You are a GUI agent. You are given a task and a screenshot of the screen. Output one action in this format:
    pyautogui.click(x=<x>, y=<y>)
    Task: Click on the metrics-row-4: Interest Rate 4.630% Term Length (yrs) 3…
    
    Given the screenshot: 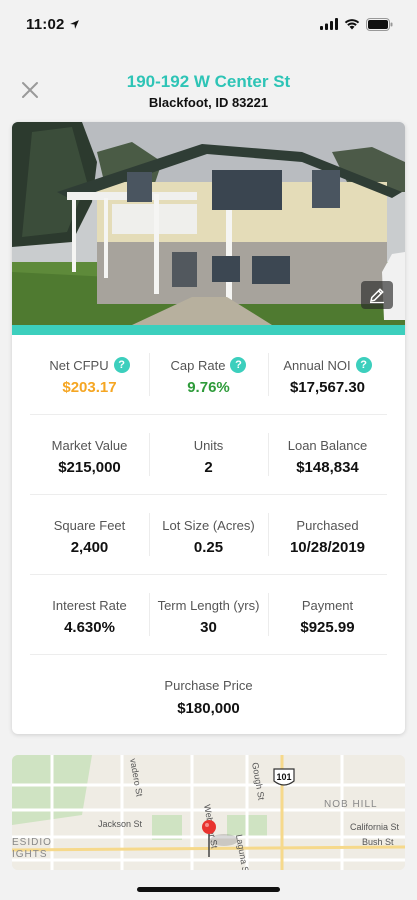 What is the action you would take?
    pyautogui.click(x=208, y=615)
    